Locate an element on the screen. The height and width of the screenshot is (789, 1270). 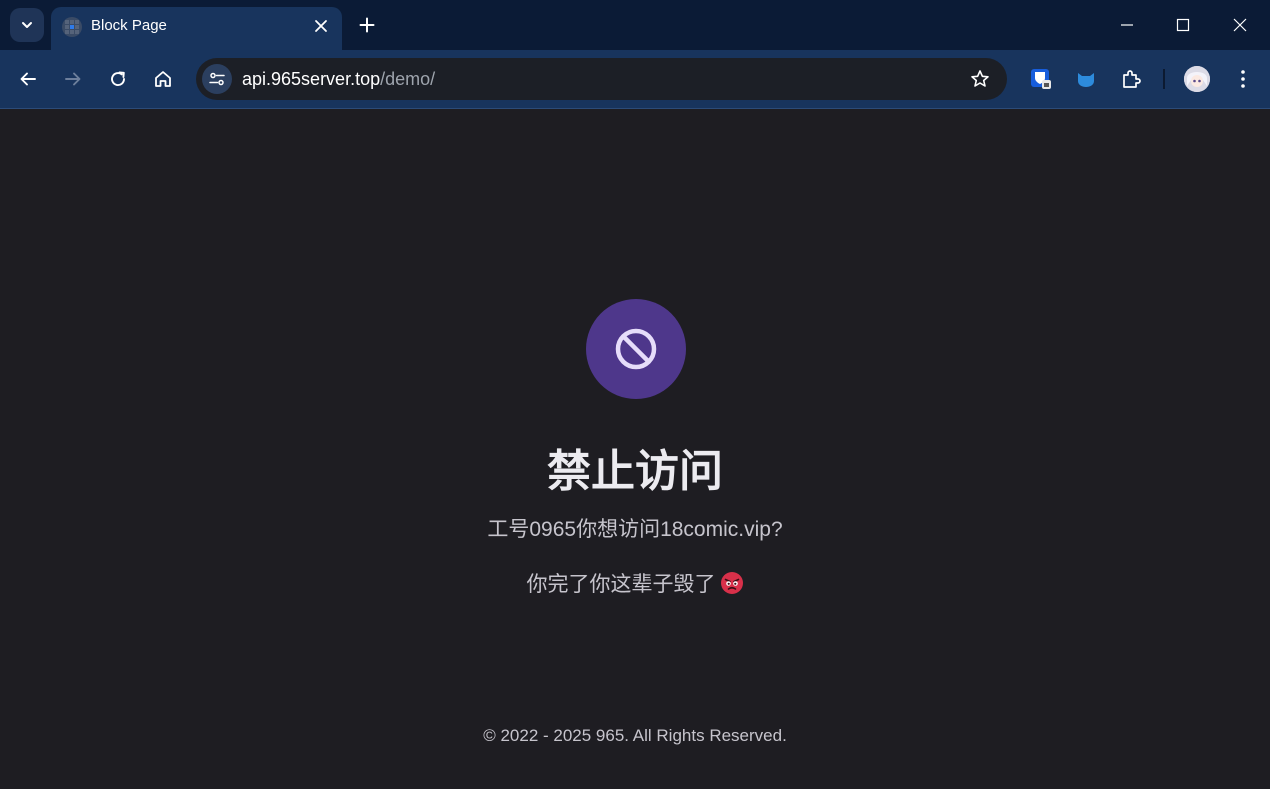
browser-menu-button is located at coordinates (1243, 79).